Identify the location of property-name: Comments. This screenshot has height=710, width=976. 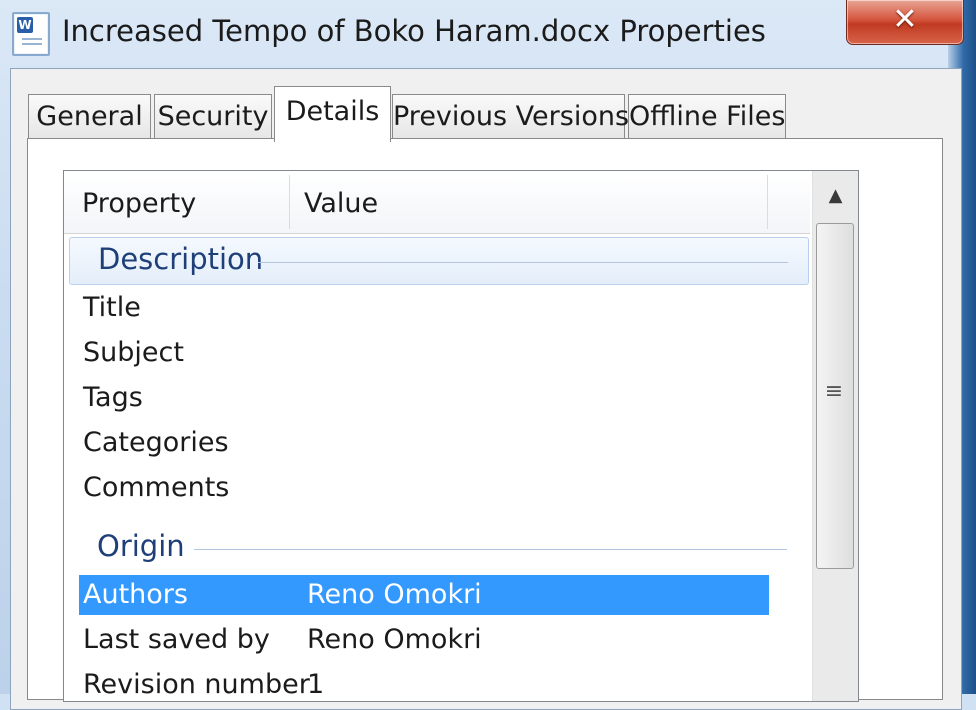
(156, 487).